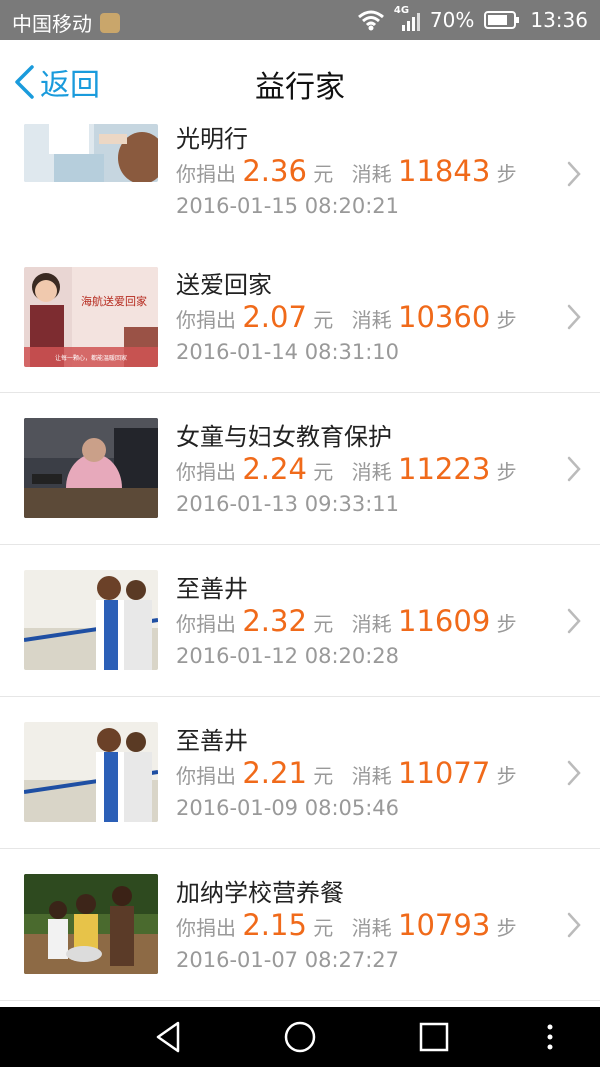  Describe the element at coordinates (370, 20) in the screenshot. I see `wifi-icon` at that location.